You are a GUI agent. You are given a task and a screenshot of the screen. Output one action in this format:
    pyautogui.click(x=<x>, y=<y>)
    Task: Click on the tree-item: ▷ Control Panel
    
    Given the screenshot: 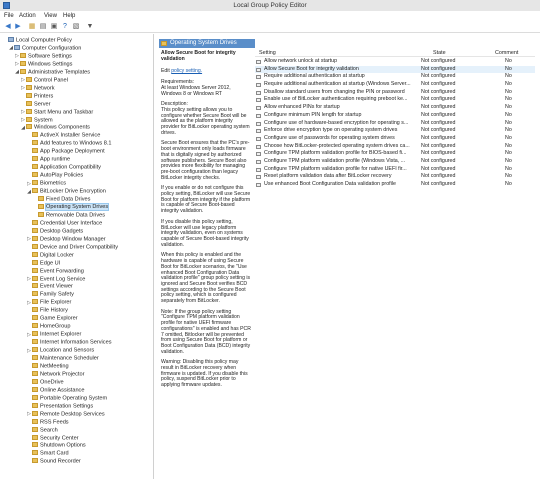 What is the action you would take?
    pyautogui.click(x=34, y=80)
    